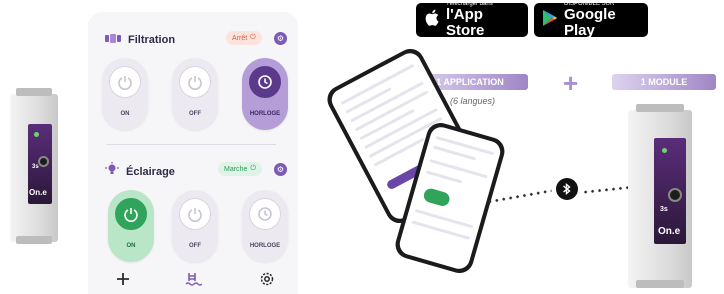 This screenshot has height=294, width=724. What do you see at coordinates (131, 246) in the screenshot?
I see `eclairage-on-label: ON` at bounding box center [131, 246].